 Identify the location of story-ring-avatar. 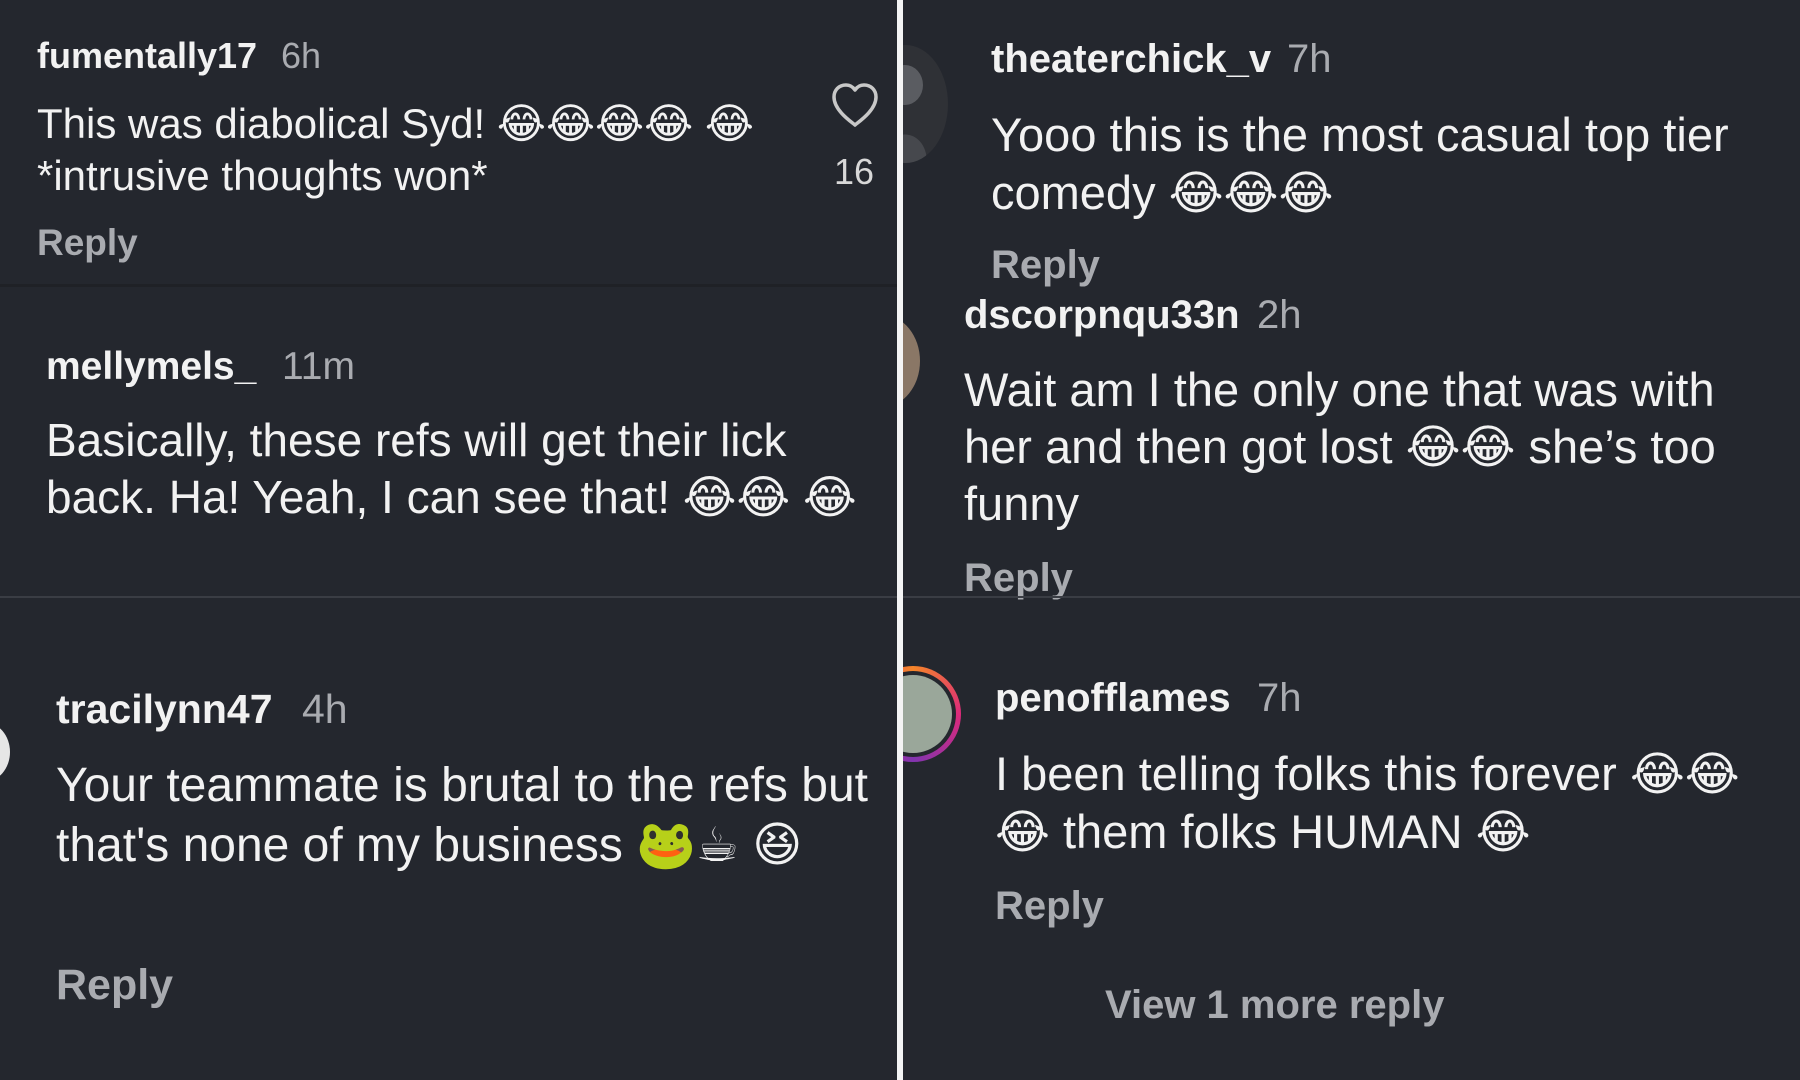
(932, 714).